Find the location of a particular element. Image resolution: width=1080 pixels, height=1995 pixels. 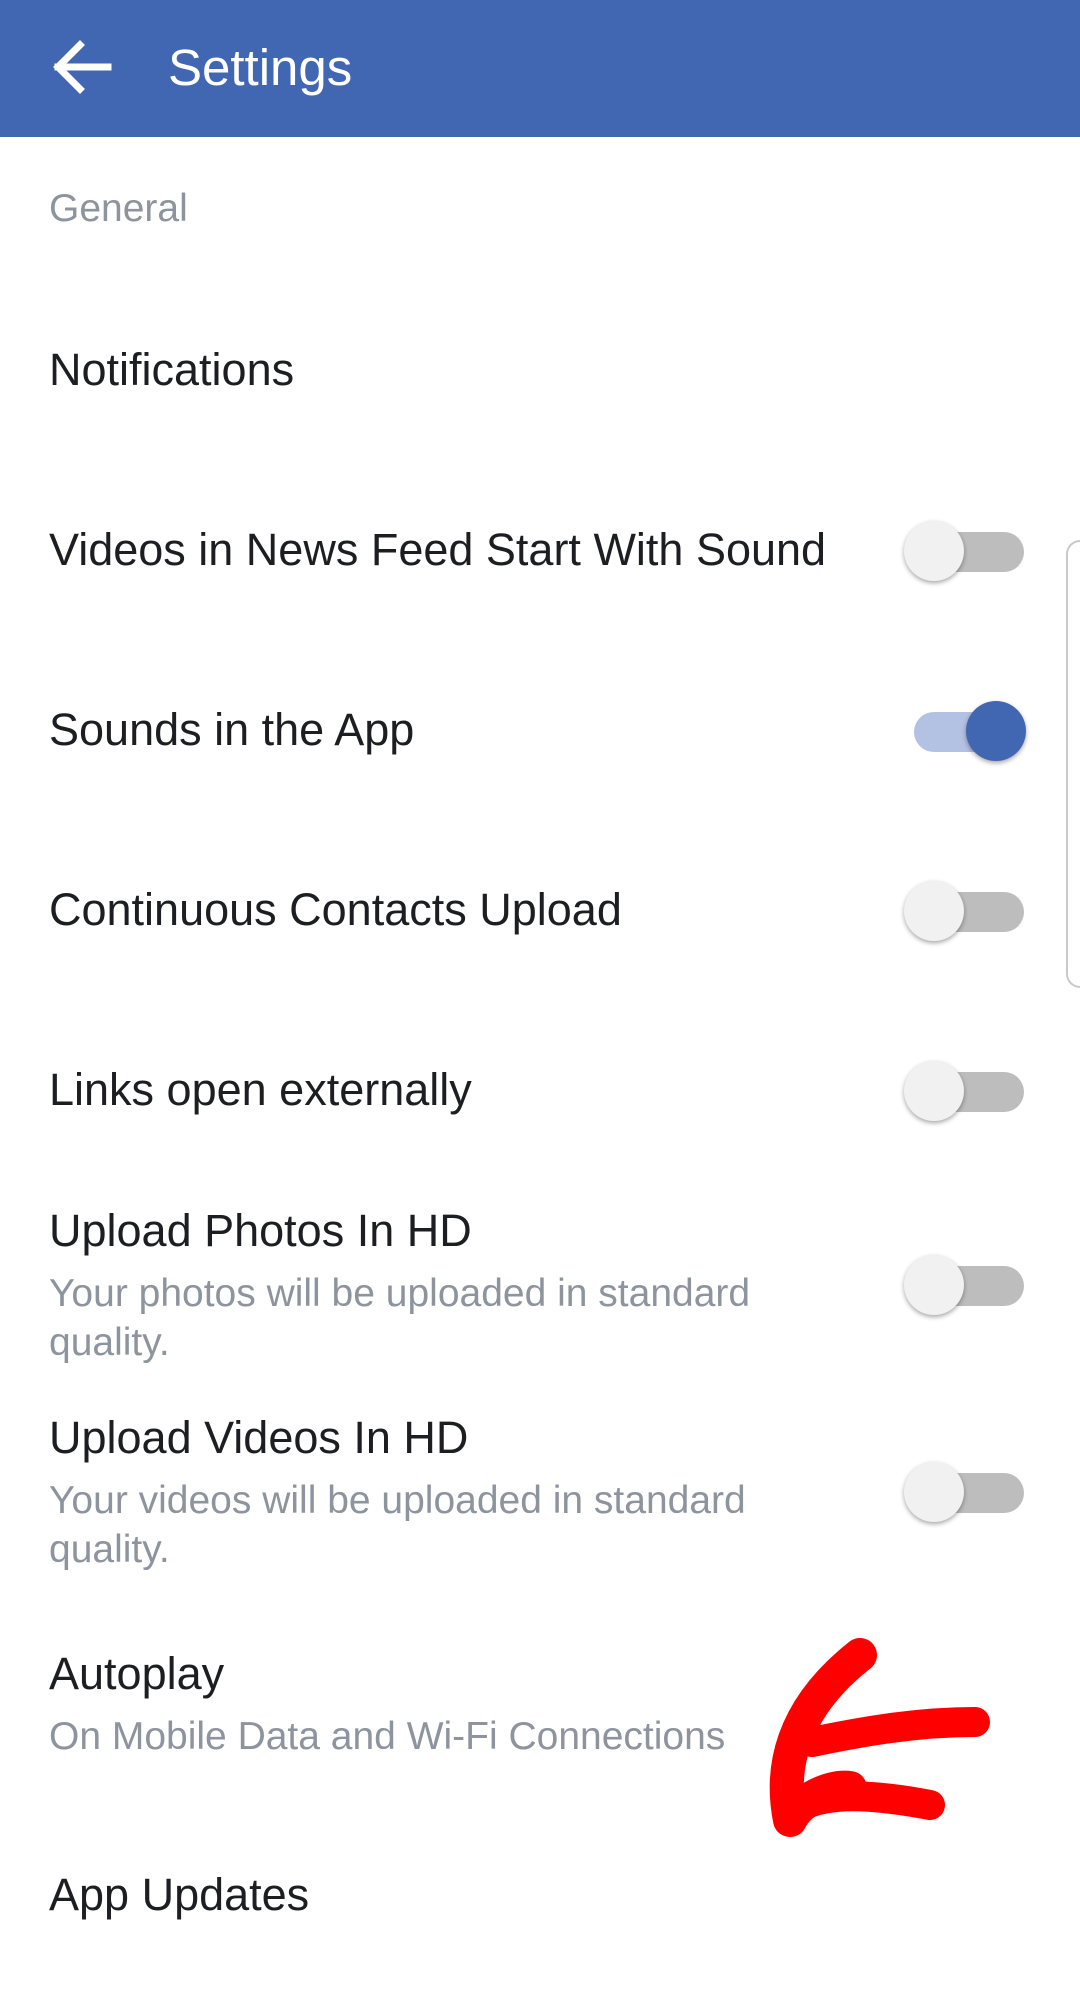

setting-title: Sounds in the App is located at coordinates (232, 729).